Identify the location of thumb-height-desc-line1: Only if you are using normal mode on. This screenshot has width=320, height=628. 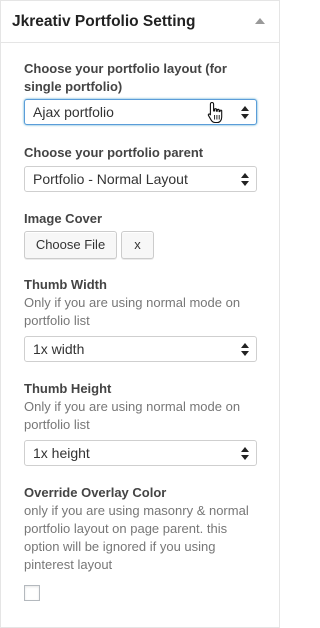
(132, 406).